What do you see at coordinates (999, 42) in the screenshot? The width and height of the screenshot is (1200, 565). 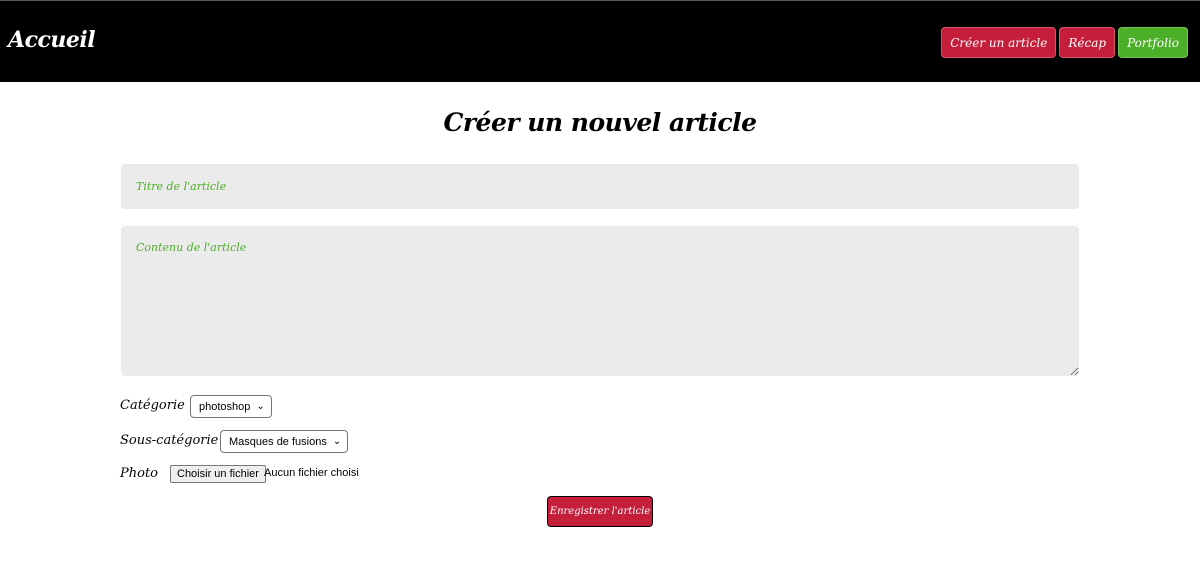 I see `nav-create-article-button: Créer un article` at bounding box center [999, 42].